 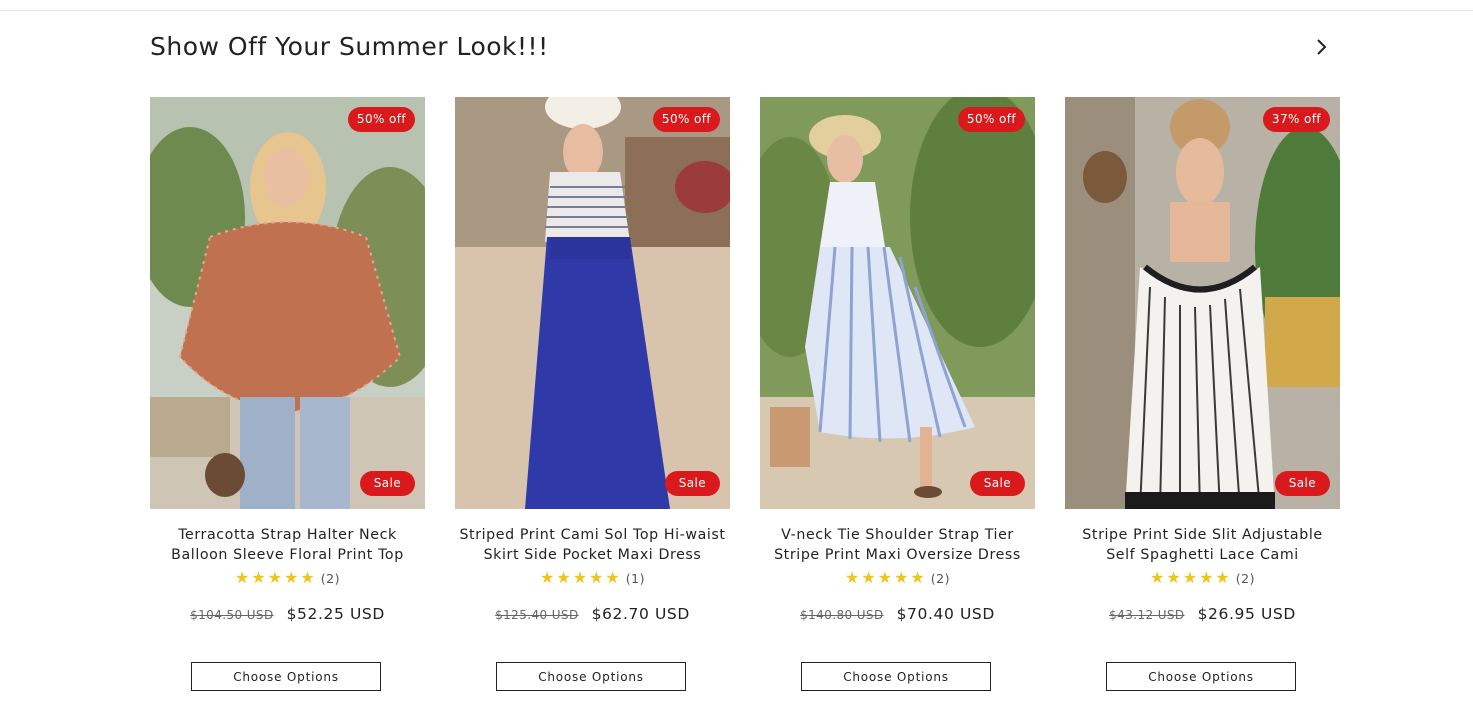 I want to click on sale-price: $26.95 USD, so click(x=1246, y=614).